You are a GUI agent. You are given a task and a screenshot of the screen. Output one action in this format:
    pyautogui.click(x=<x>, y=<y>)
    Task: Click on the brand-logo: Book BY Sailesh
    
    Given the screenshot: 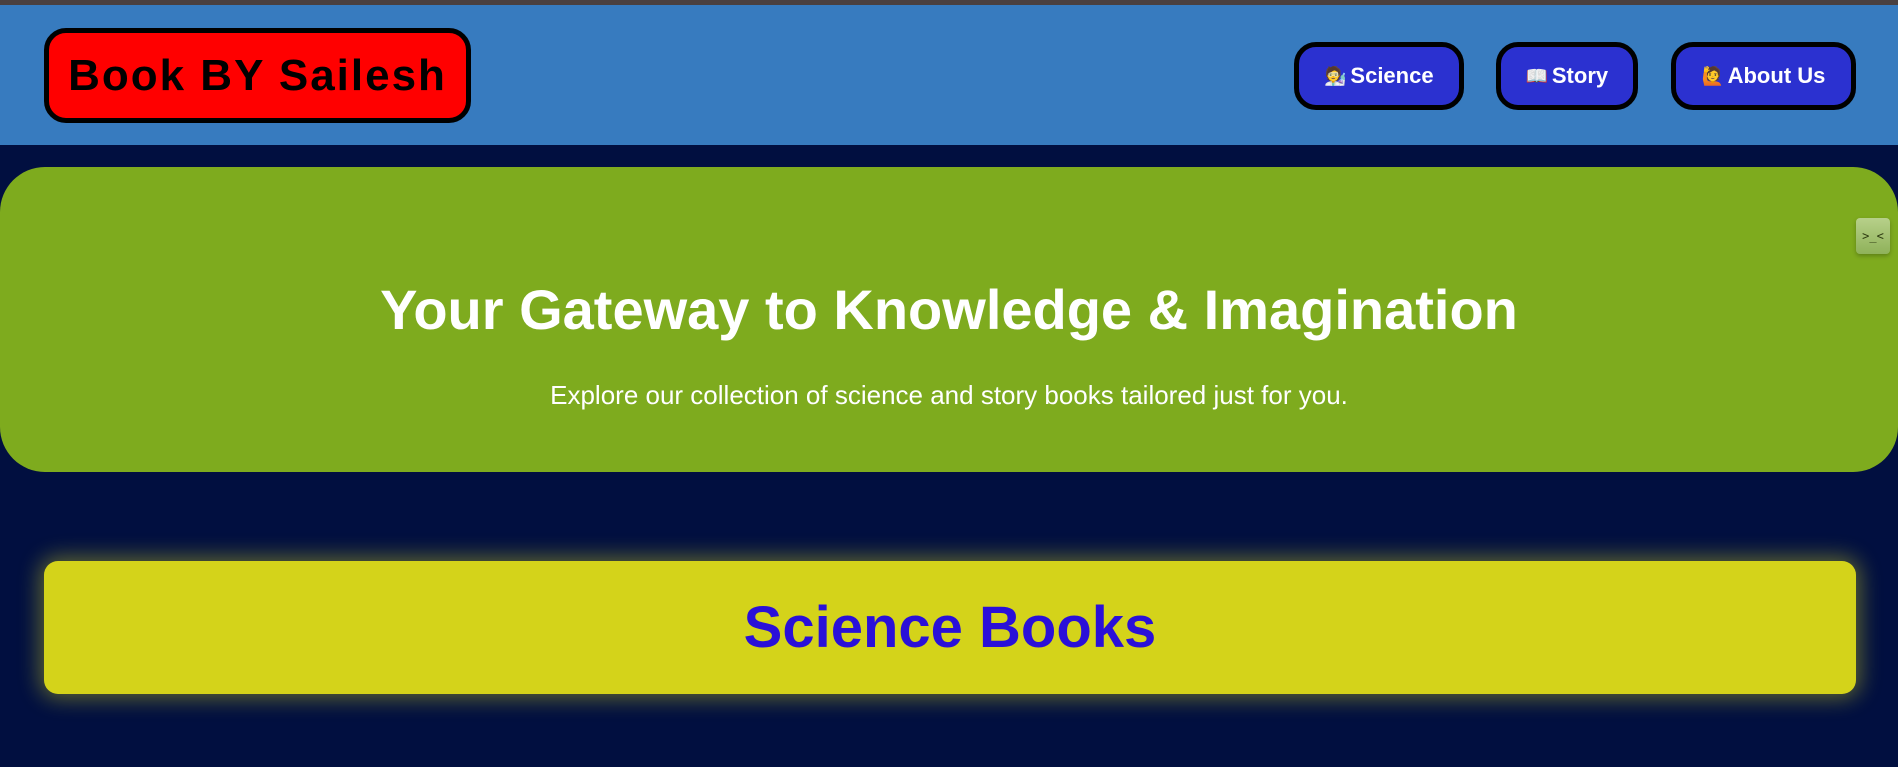 What is the action you would take?
    pyautogui.click(x=257, y=75)
    